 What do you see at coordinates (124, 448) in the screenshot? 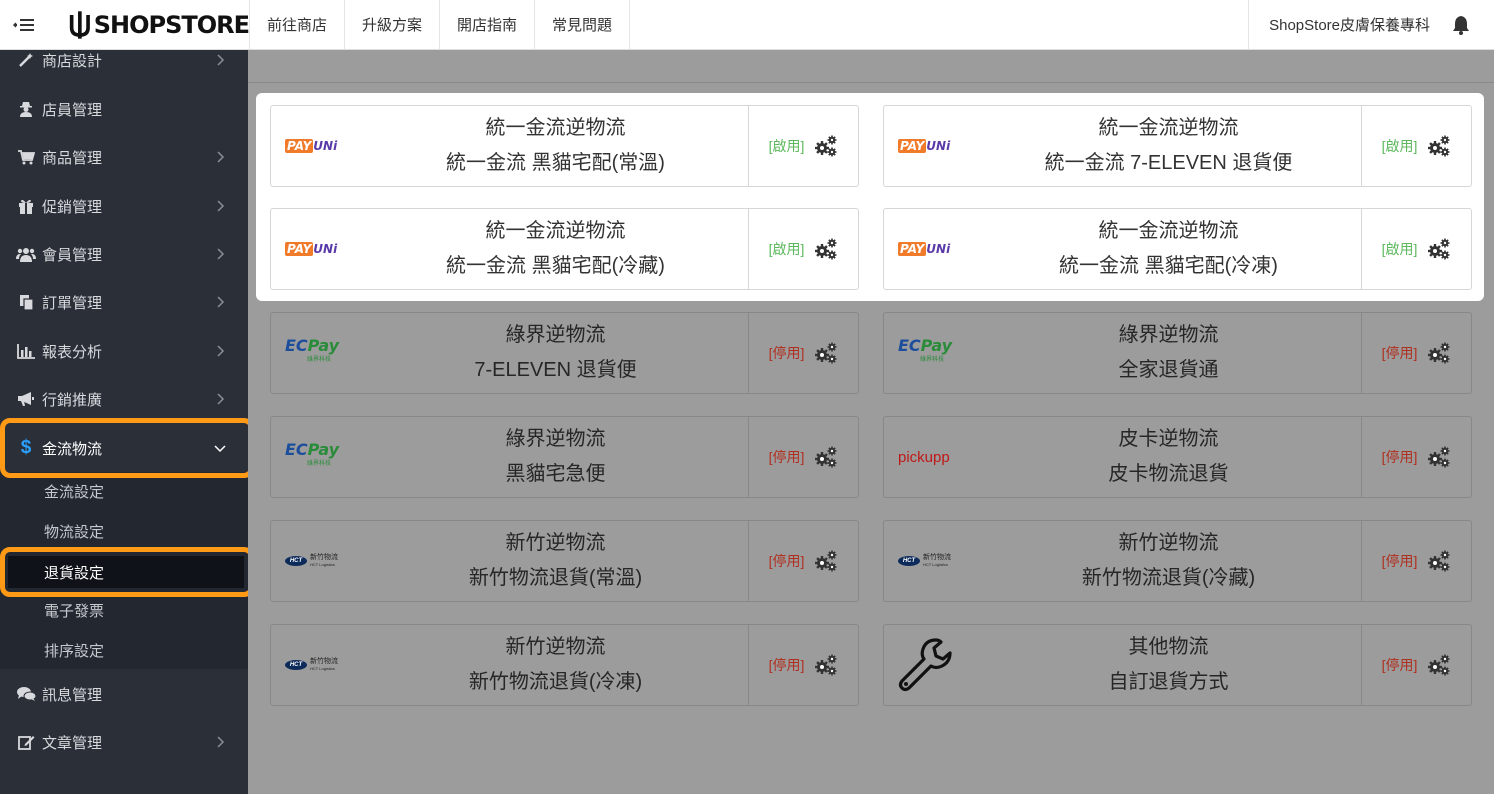
I see `highlight-box-payment-logistics` at bounding box center [124, 448].